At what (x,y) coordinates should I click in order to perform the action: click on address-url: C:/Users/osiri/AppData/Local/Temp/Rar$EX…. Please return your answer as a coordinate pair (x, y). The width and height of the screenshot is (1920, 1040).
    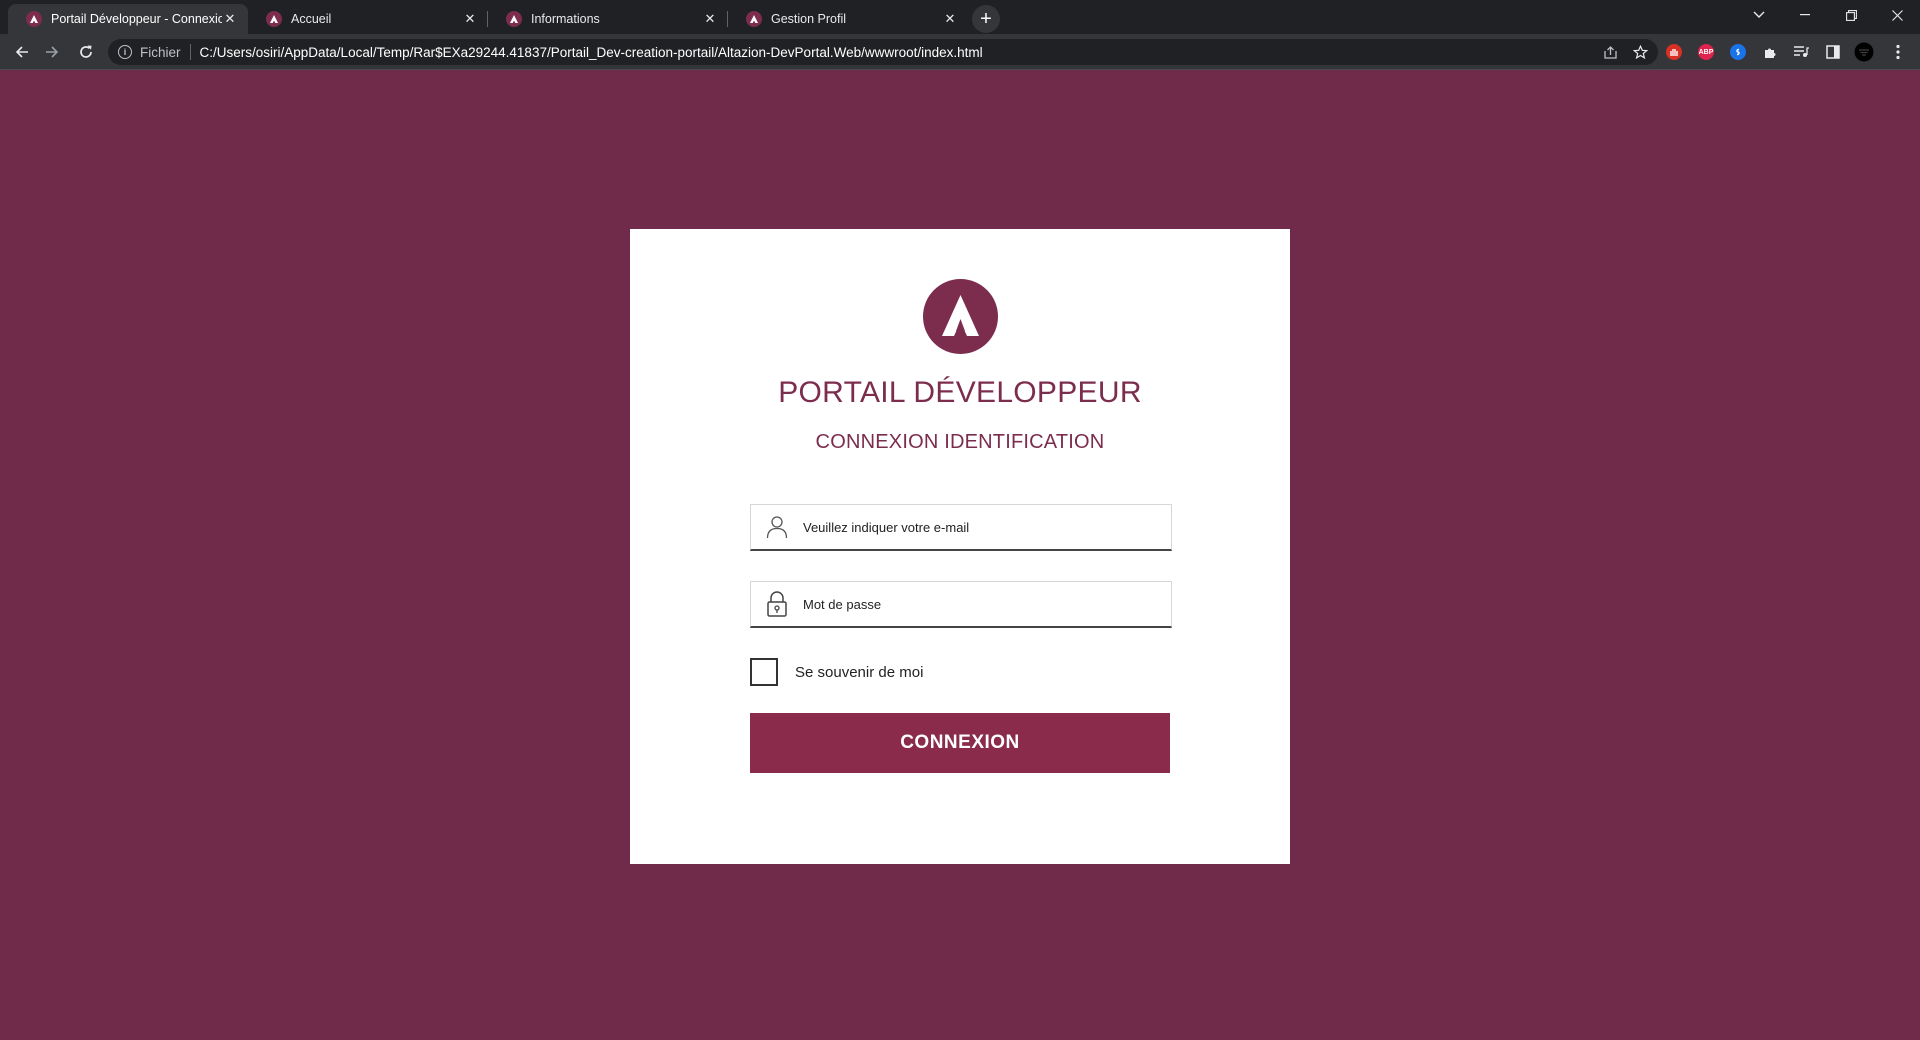
    Looking at the image, I should click on (591, 52).